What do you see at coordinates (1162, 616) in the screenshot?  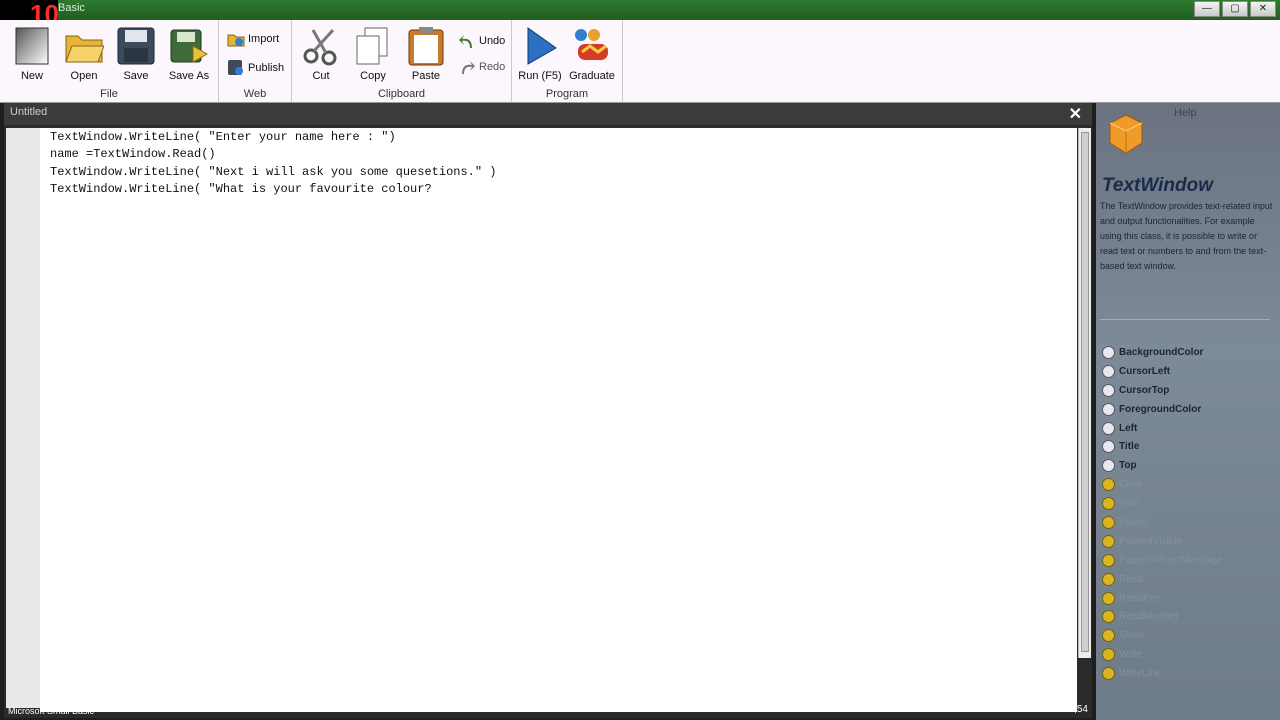 I see `operation-item: ReadNumber` at bounding box center [1162, 616].